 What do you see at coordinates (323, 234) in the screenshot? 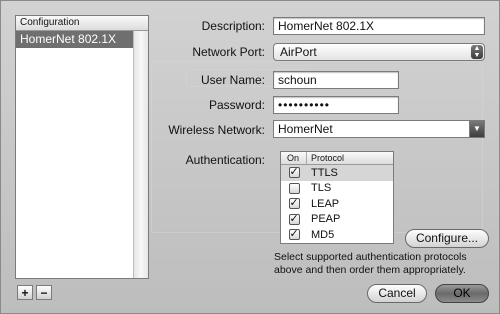
I see `protocol-name: MD5` at bounding box center [323, 234].